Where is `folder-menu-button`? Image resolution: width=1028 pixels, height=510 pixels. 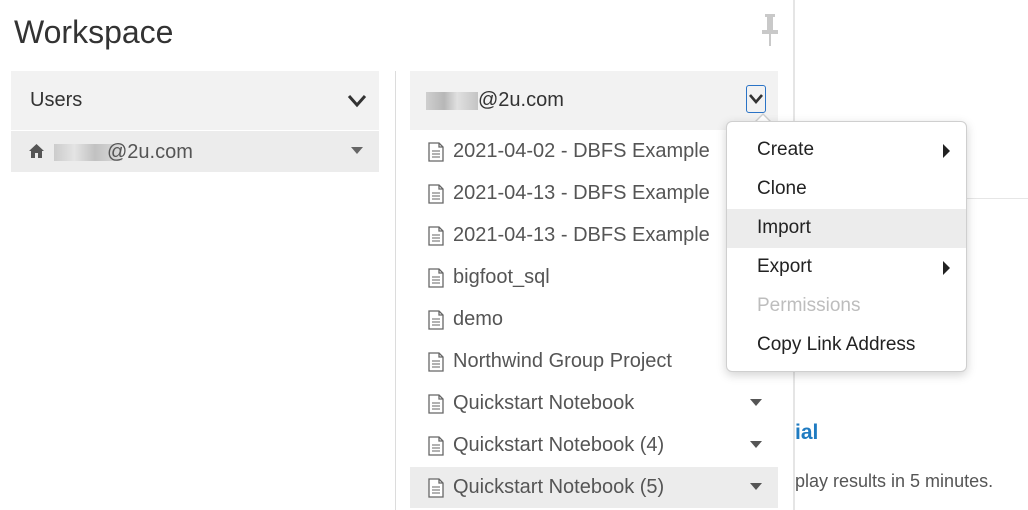
folder-menu-button is located at coordinates (756, 99).